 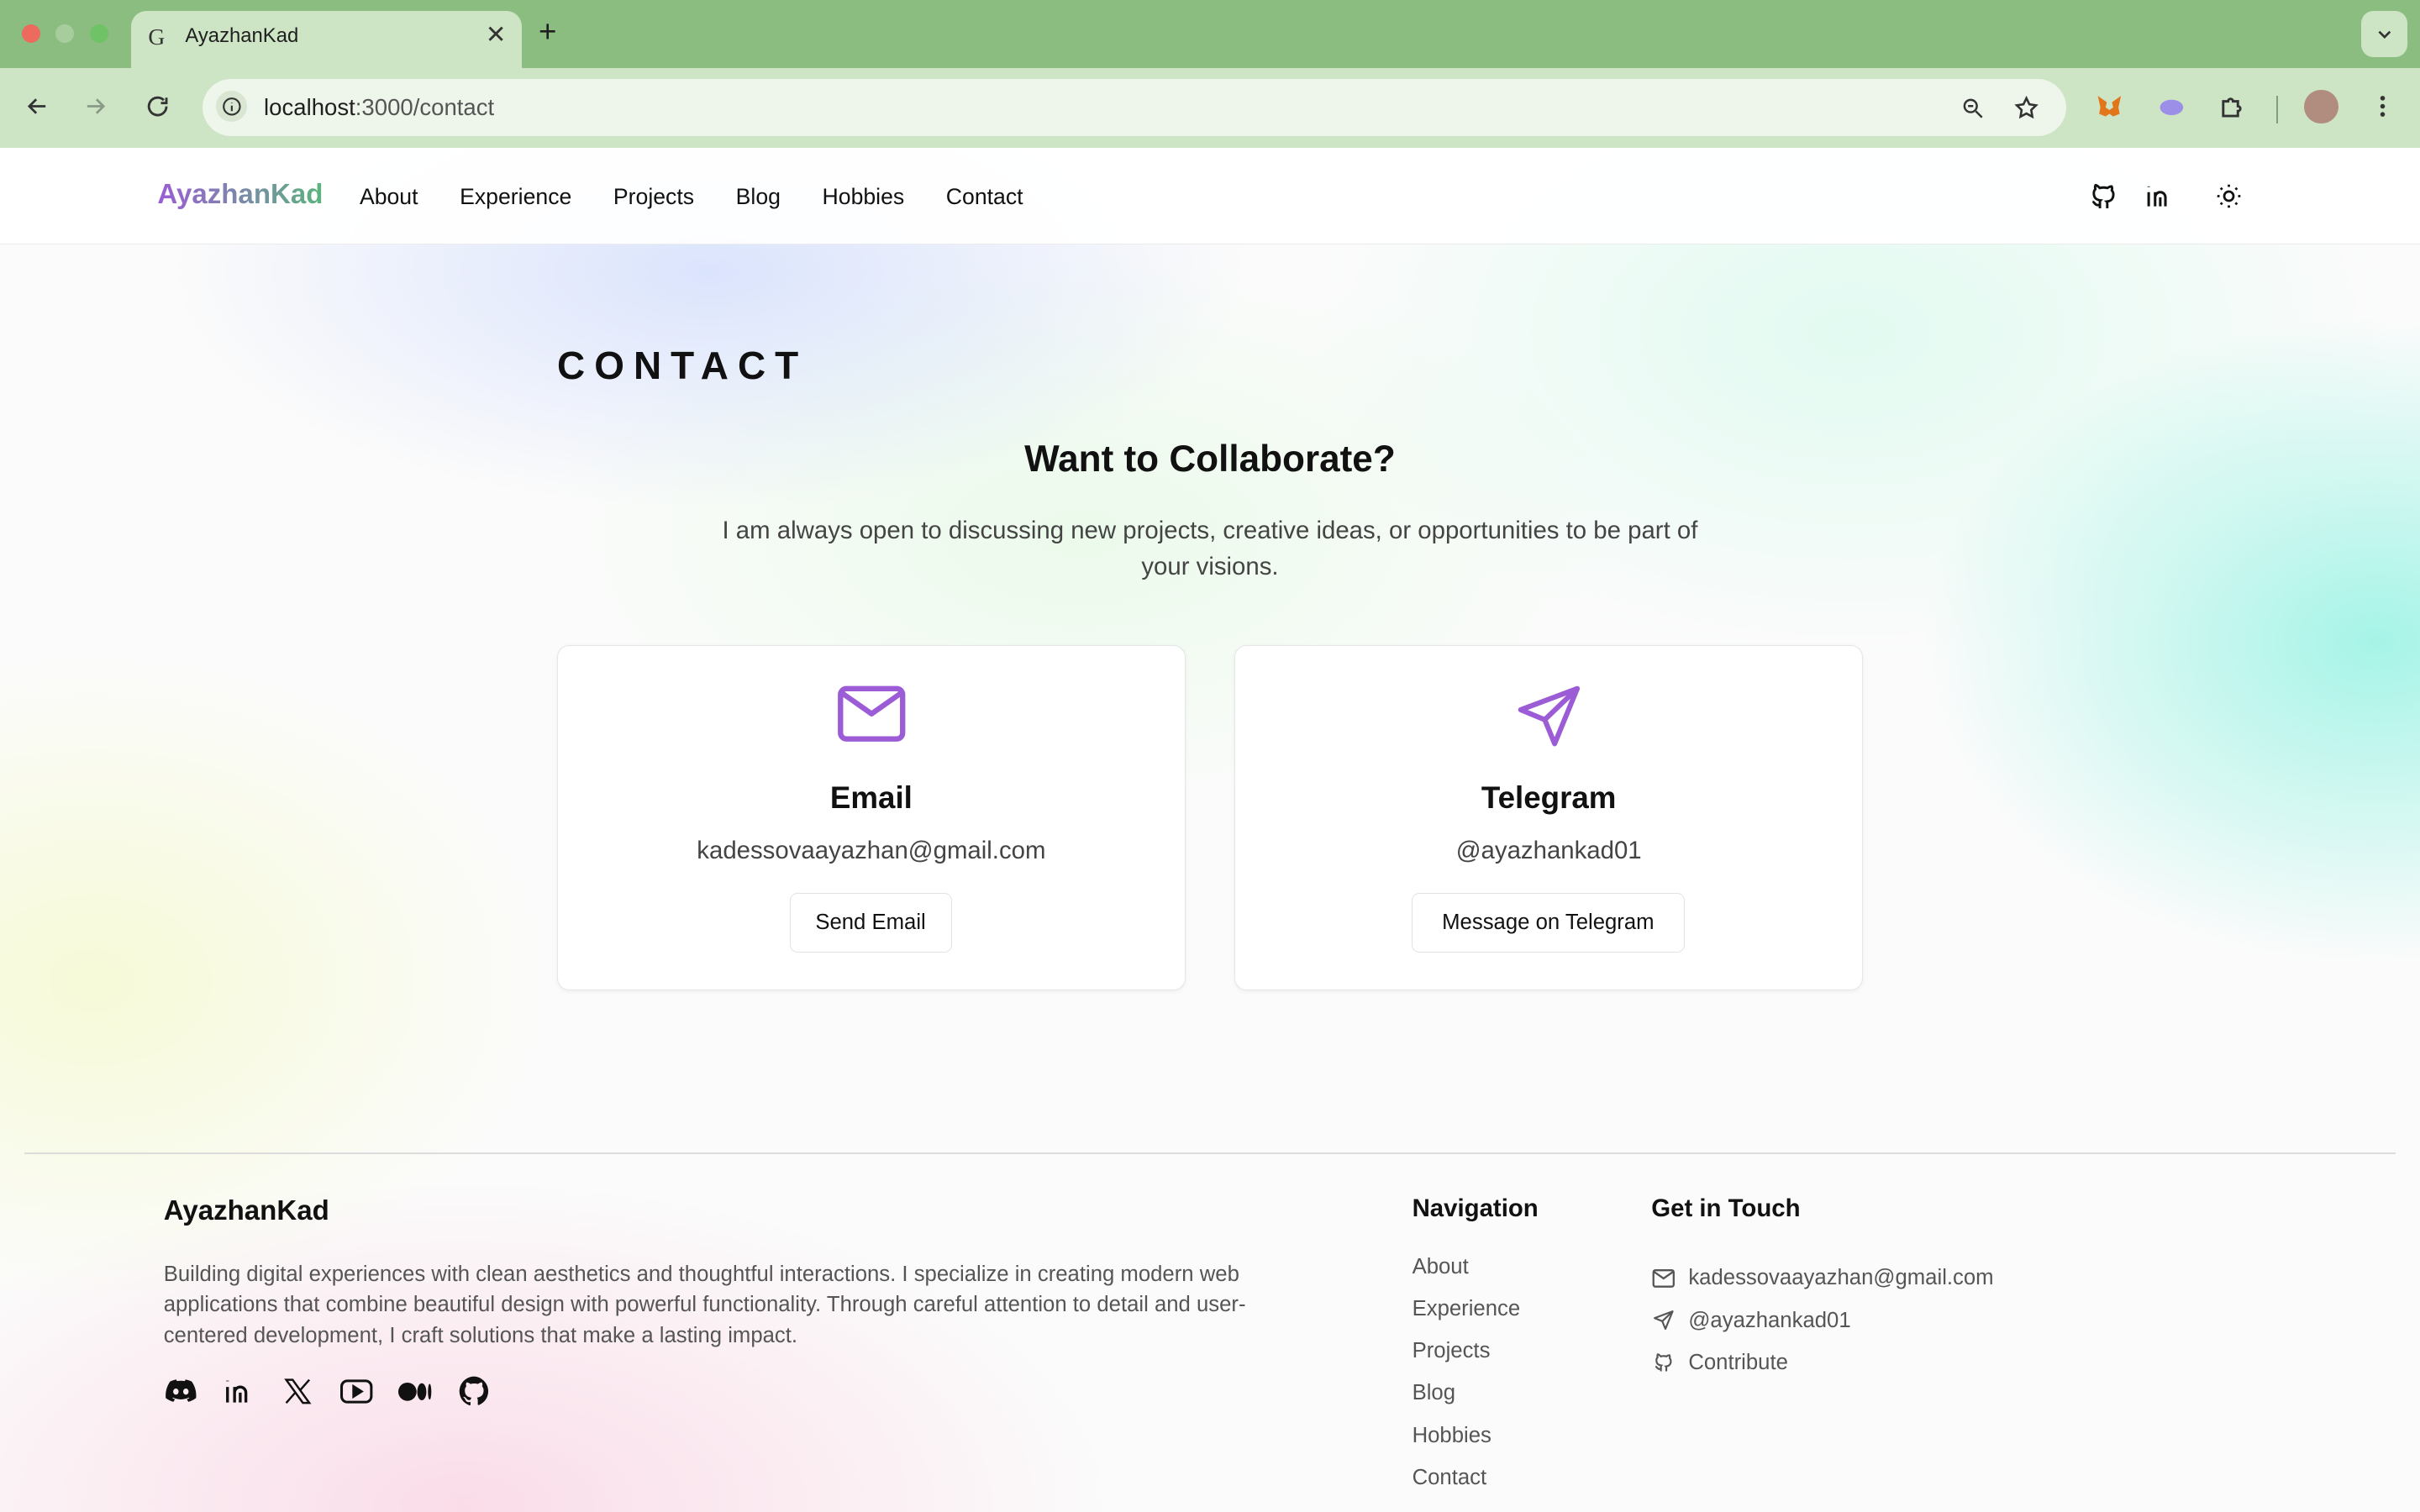 What do you see at coordinates (682, 365) in the screenshot?
I see `section-title: CONTACT` at bounding box center [682, 365].